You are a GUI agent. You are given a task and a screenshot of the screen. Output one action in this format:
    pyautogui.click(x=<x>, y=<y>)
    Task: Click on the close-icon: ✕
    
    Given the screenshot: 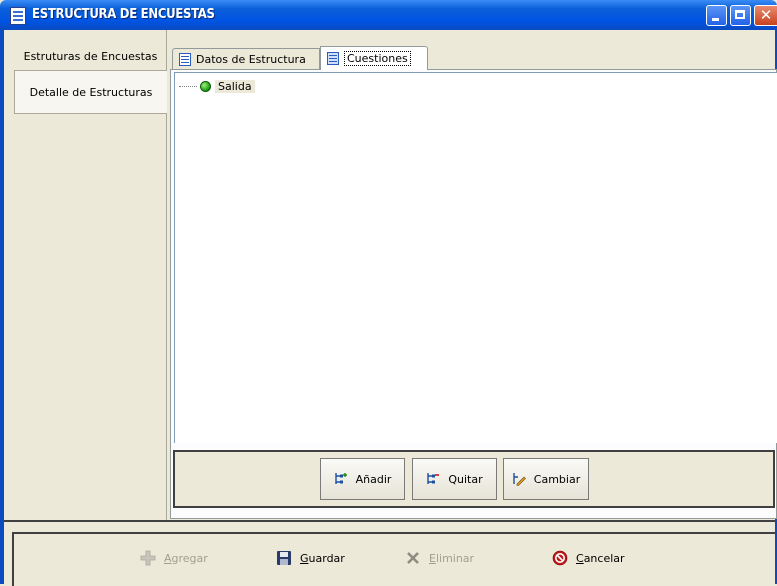 What is the action you would take?
    pyautogui.click(x=766, y=15)
    